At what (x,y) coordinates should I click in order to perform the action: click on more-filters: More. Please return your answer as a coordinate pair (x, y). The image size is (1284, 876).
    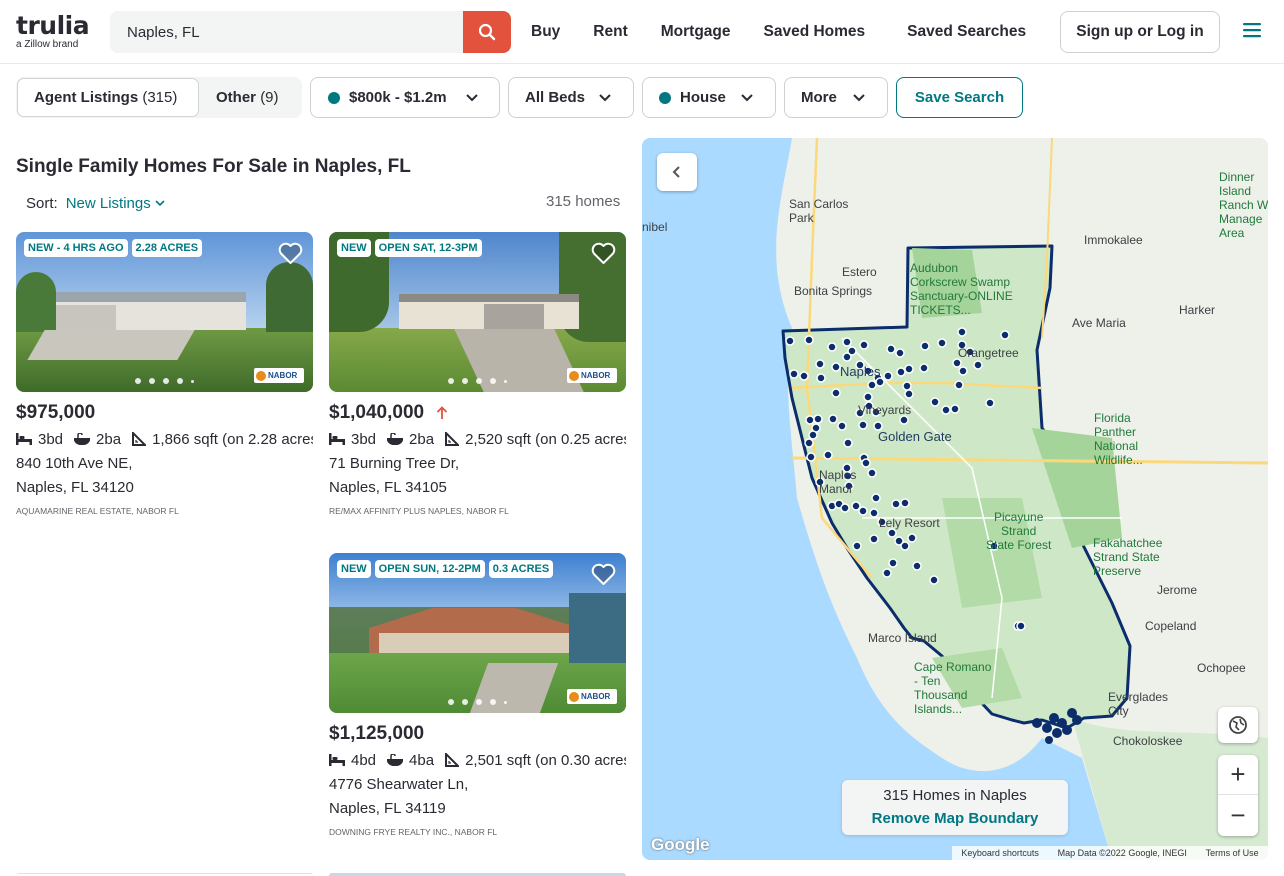
    Looking at the image, I should click on (836, 97).